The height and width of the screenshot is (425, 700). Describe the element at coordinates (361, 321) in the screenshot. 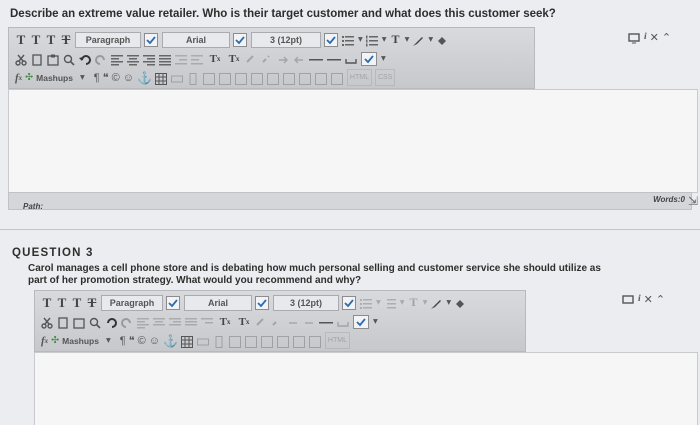

I see `spellcheck-icon` at that location.